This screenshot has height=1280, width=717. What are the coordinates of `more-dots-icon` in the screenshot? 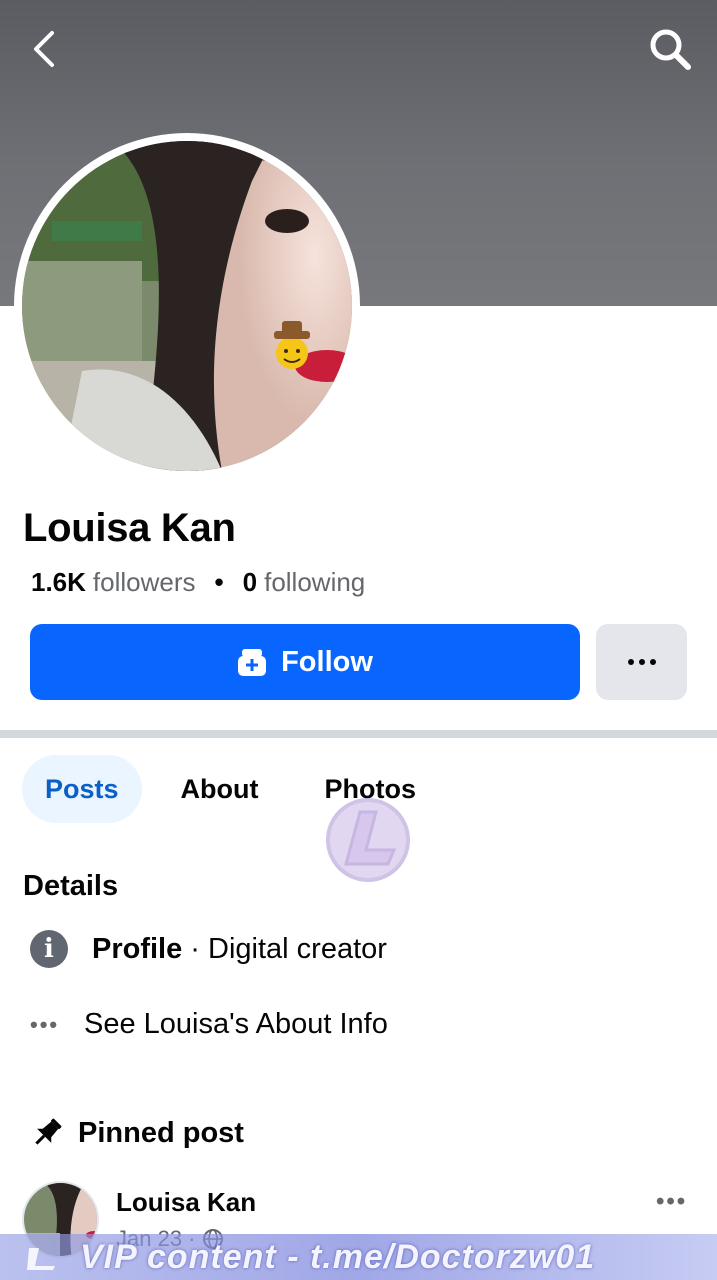 It's located at (641, 662).